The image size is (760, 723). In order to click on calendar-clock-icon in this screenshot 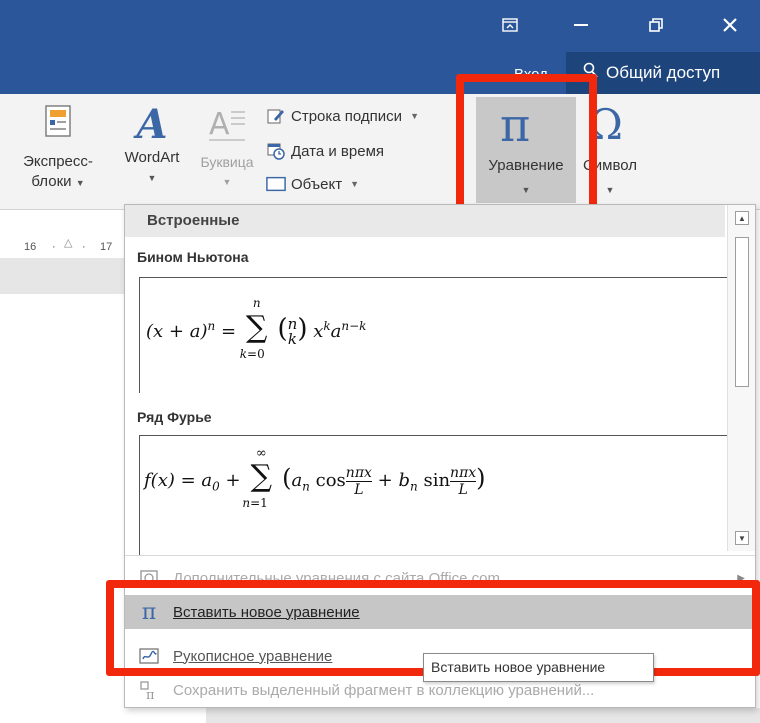, I will do `click(276, 151)`.